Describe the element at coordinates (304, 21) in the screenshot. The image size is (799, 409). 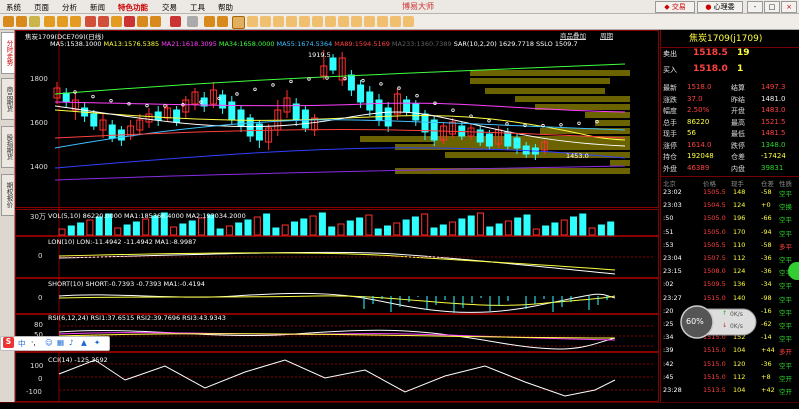
I see `period-5-icon` at that location.